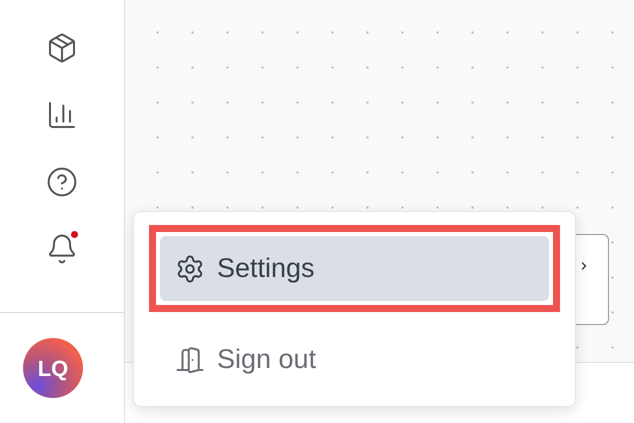 This screenshot has height=423, width=634. I want to click on user-avatar: LQ, so click(53, 368).